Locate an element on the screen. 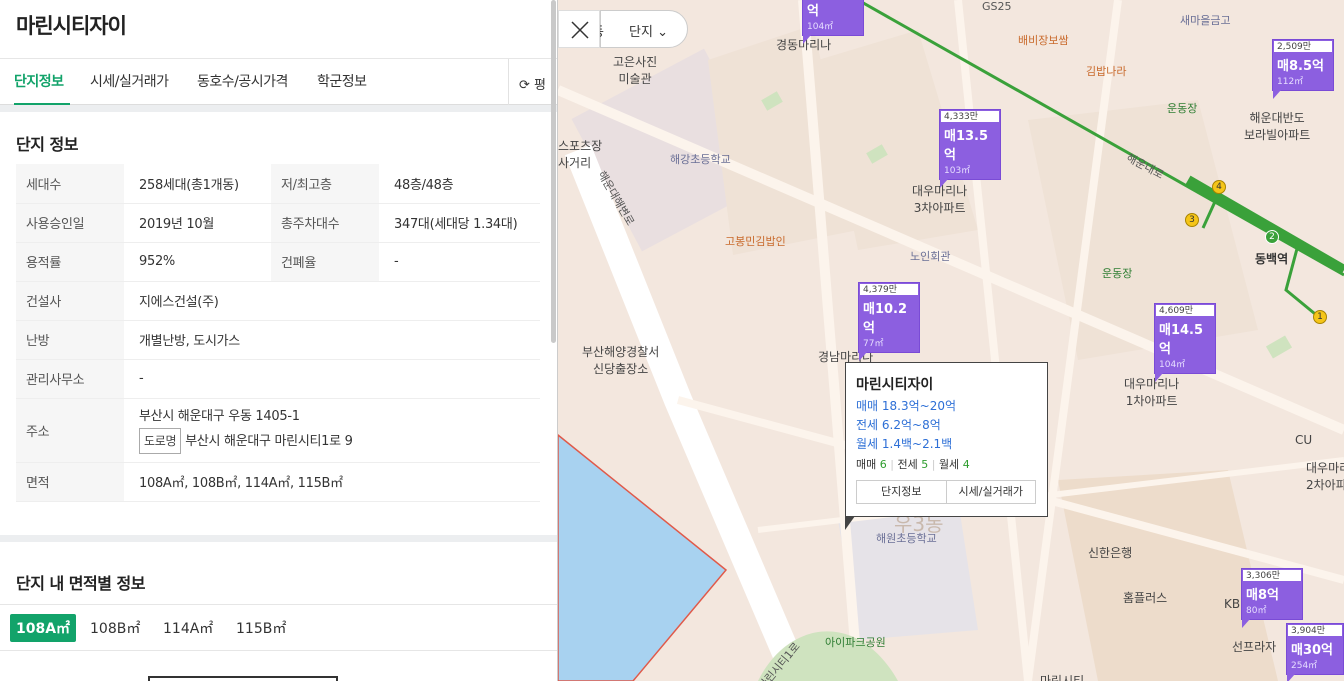 The image size is (1344, 681). info-value: 258세대(총1개동) is located at coordinates (197, 184).